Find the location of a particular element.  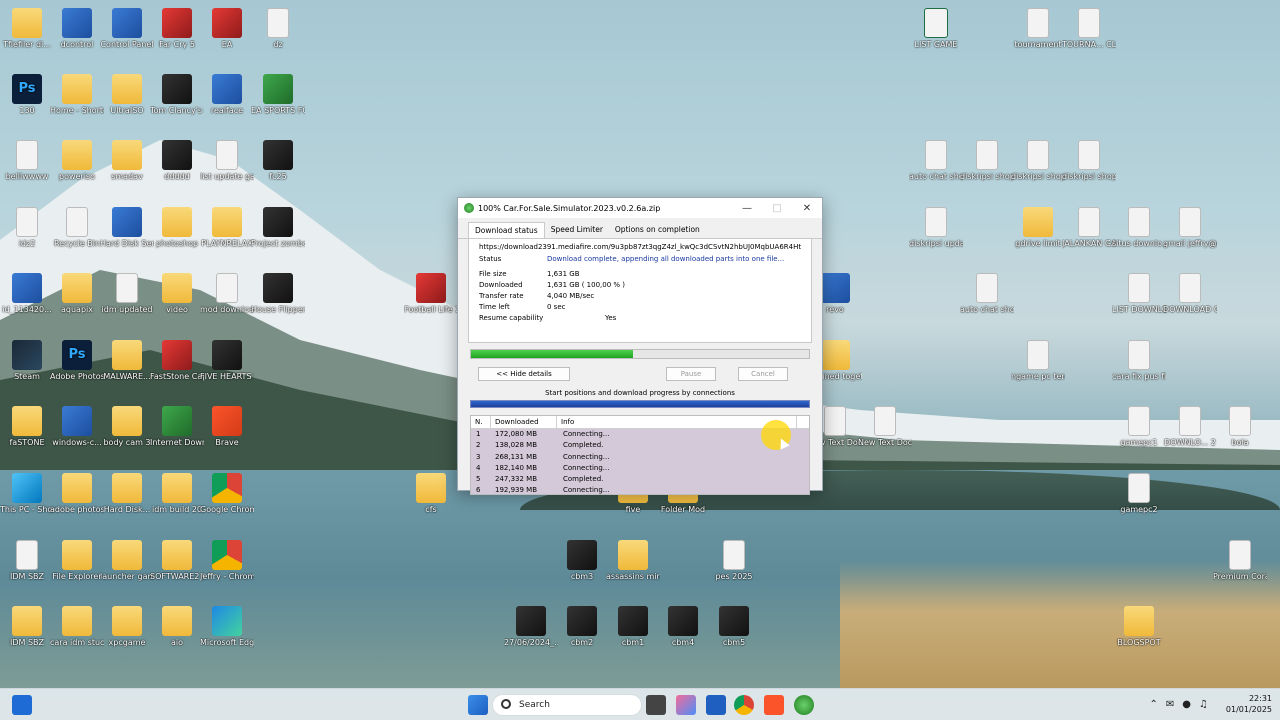

idm-taskbar-icon is located at coordinates (804, 705).